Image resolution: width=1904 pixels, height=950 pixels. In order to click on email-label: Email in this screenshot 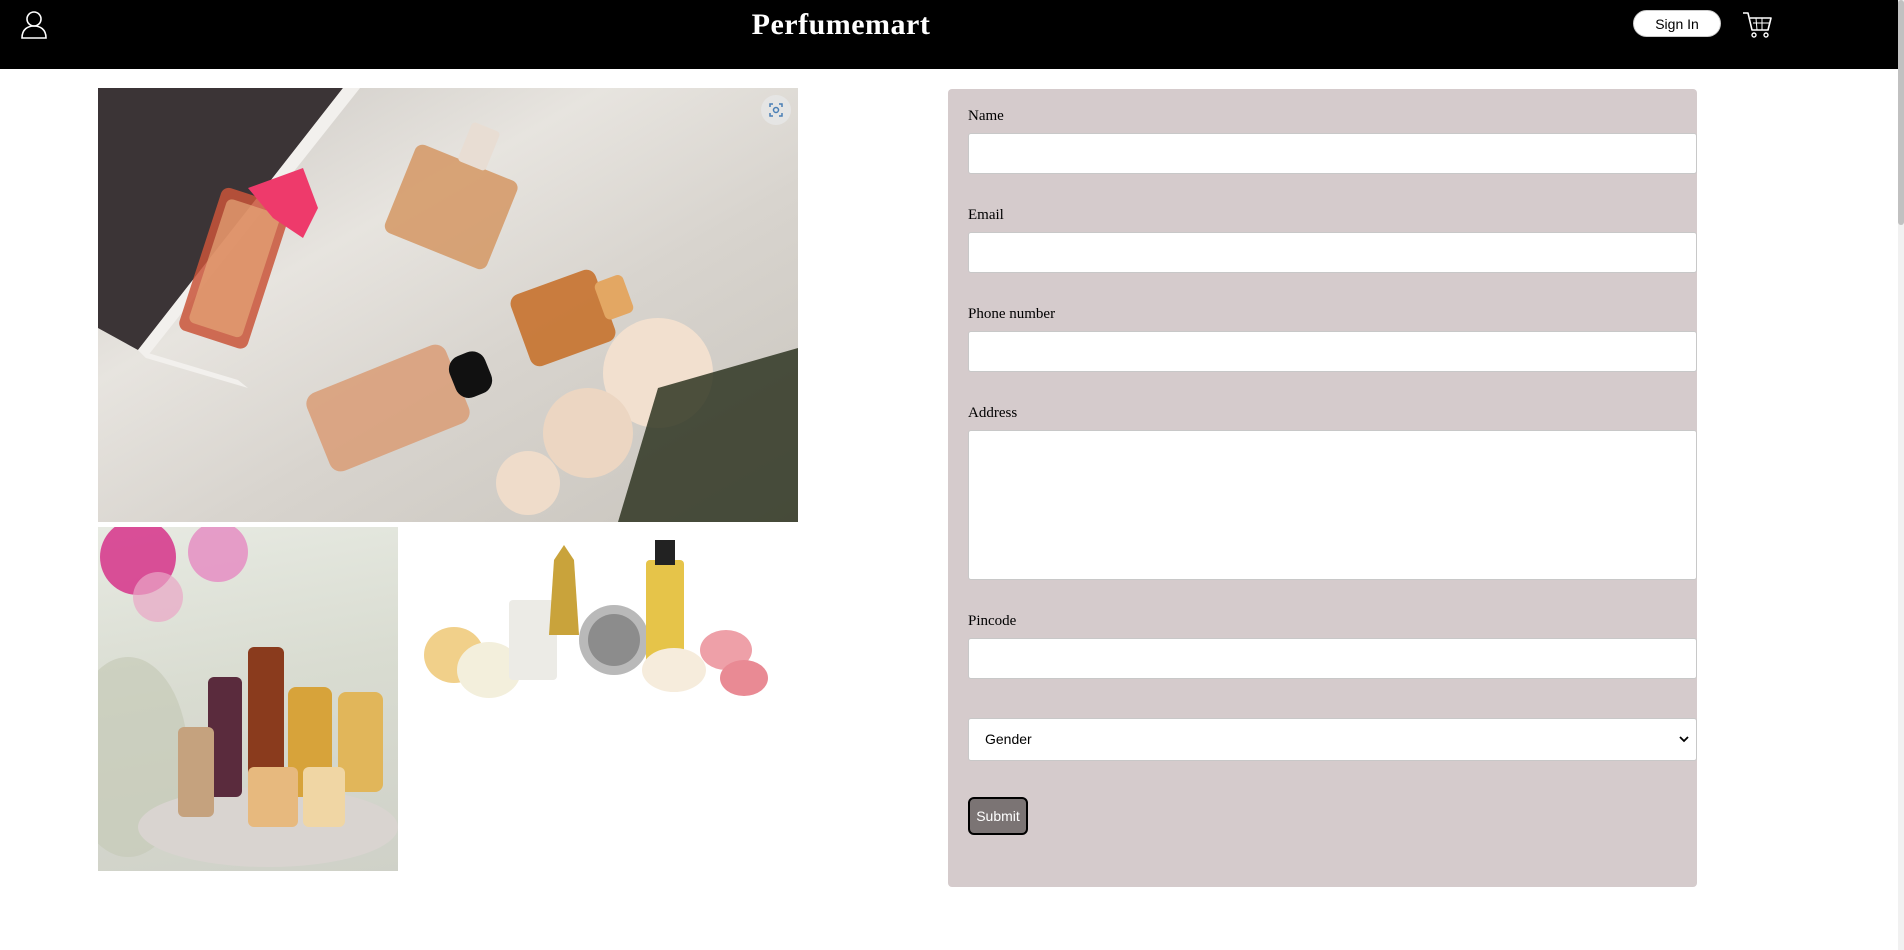, I will do `click(986, 215)`.